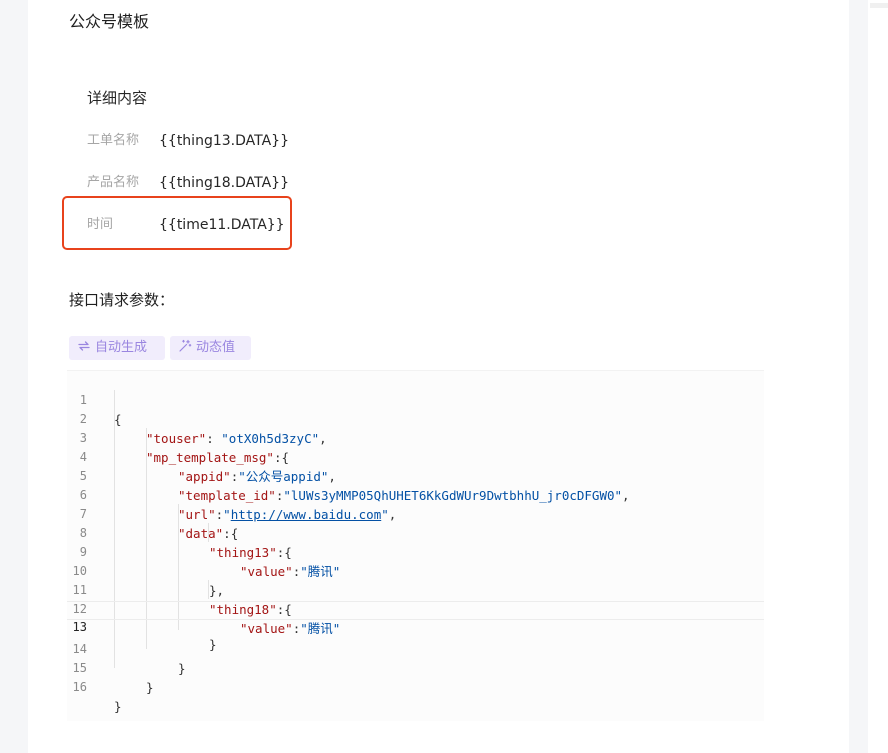 The image size is (888, 753). What do you see at coordinates (224, 183) in the screenshot?
I see `field-value: {{thing18.DATA}}` at bounding box center [224, 183].